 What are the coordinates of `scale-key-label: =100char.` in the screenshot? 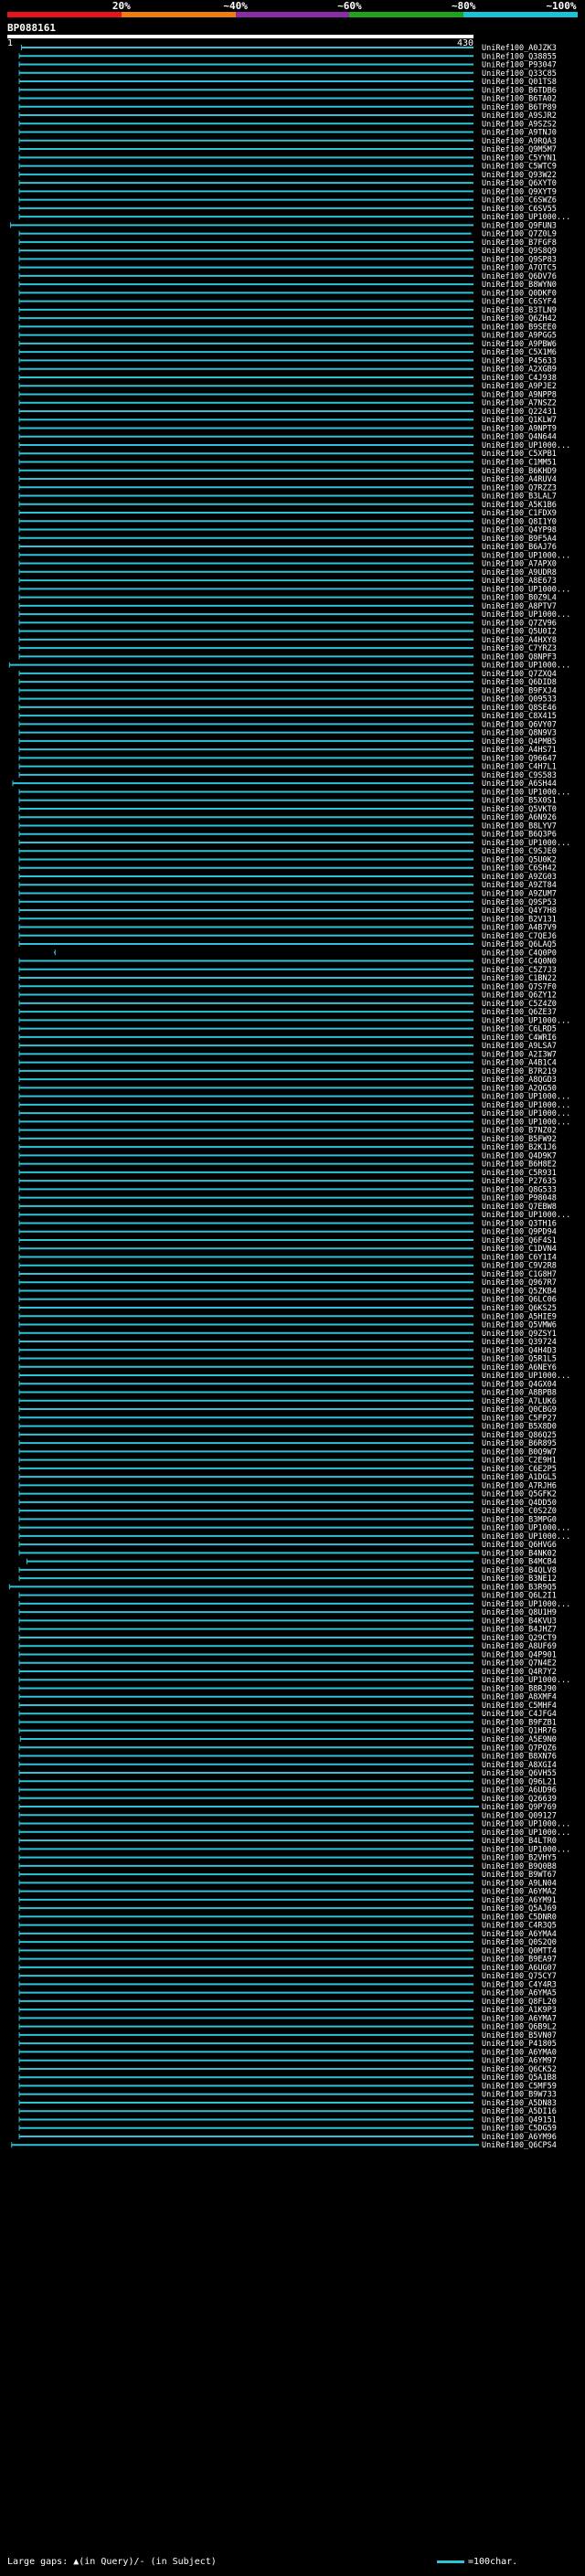 It's located at (493, 2562).